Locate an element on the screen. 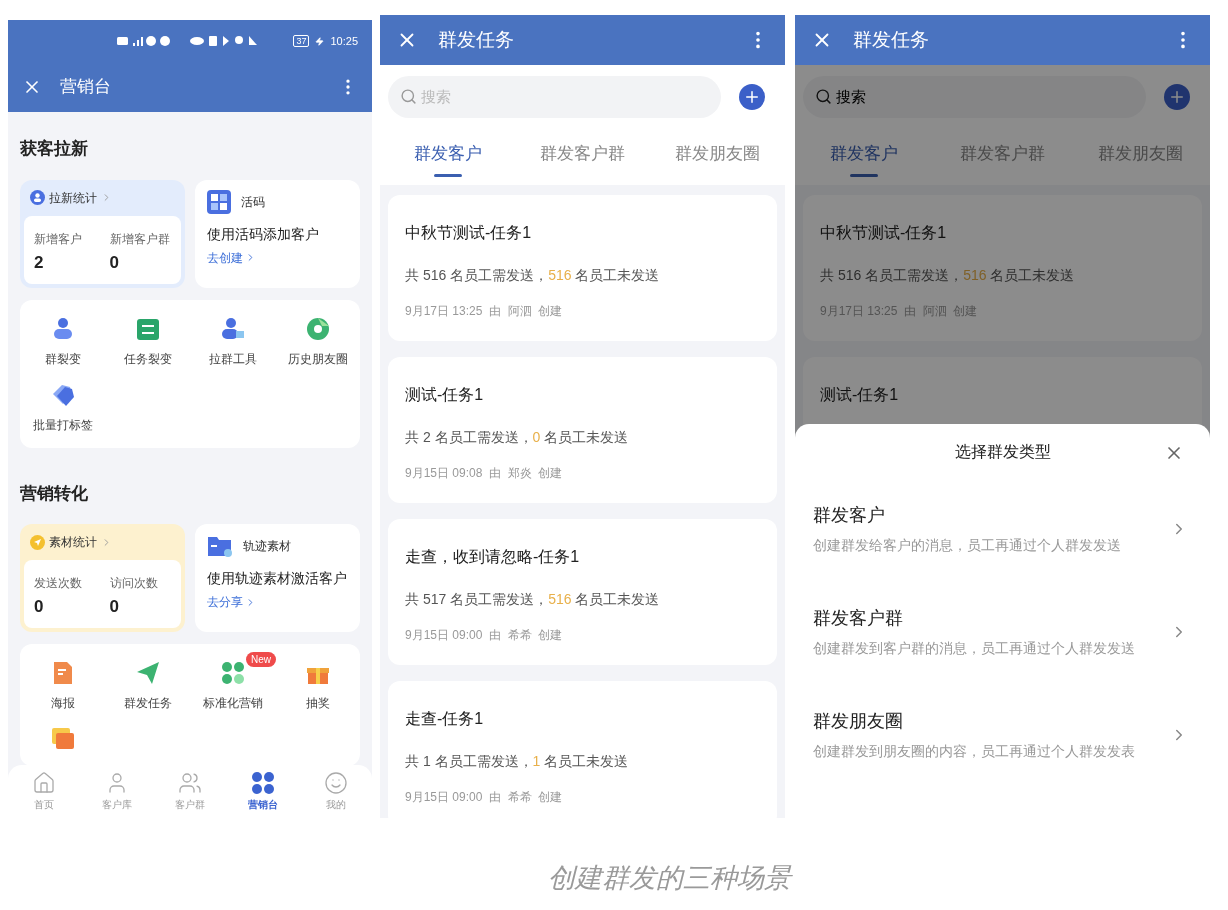 The width and height of the screenshot is (1228, 910). nav-tab: 营销台 is located at coordinates (263, 791).